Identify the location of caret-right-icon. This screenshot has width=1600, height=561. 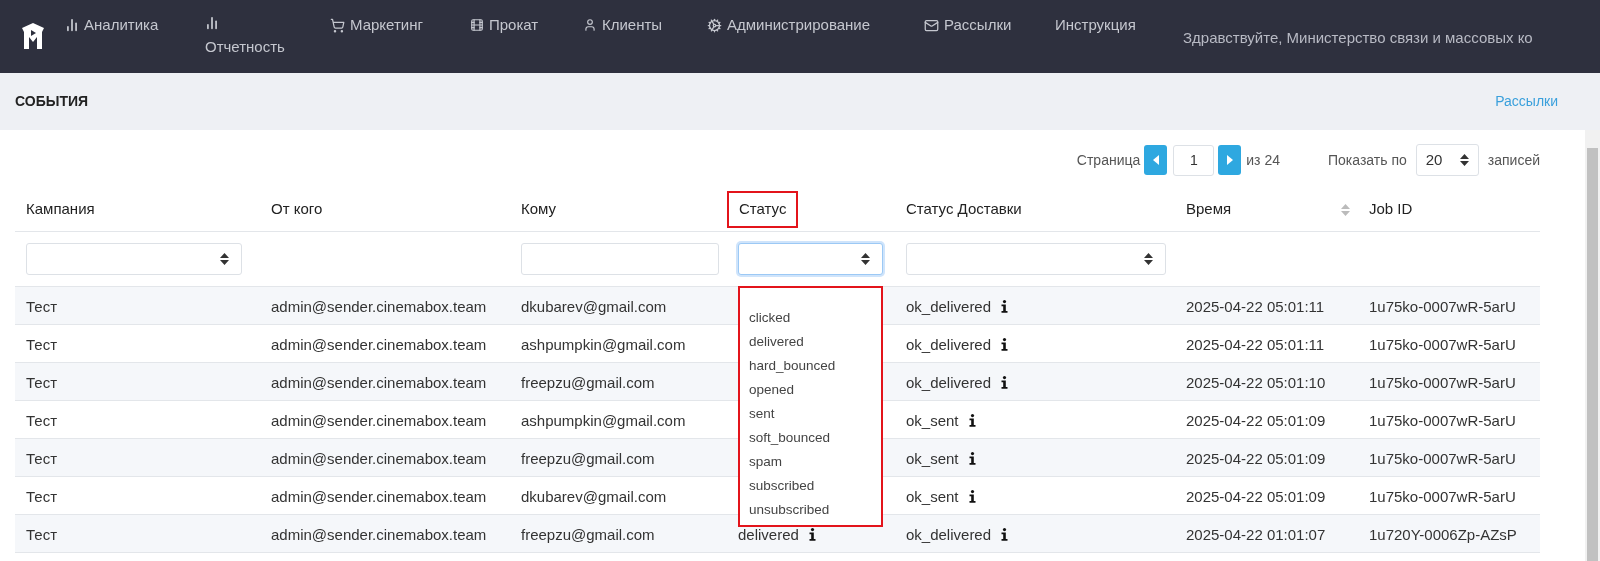
(1229, 160).